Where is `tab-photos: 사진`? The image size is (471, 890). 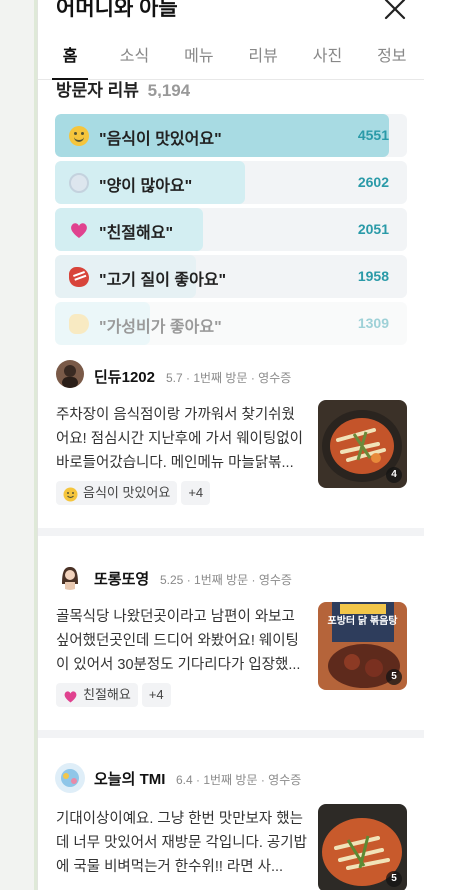 tab-photos: 사진 is located at coordinates (327, 58).